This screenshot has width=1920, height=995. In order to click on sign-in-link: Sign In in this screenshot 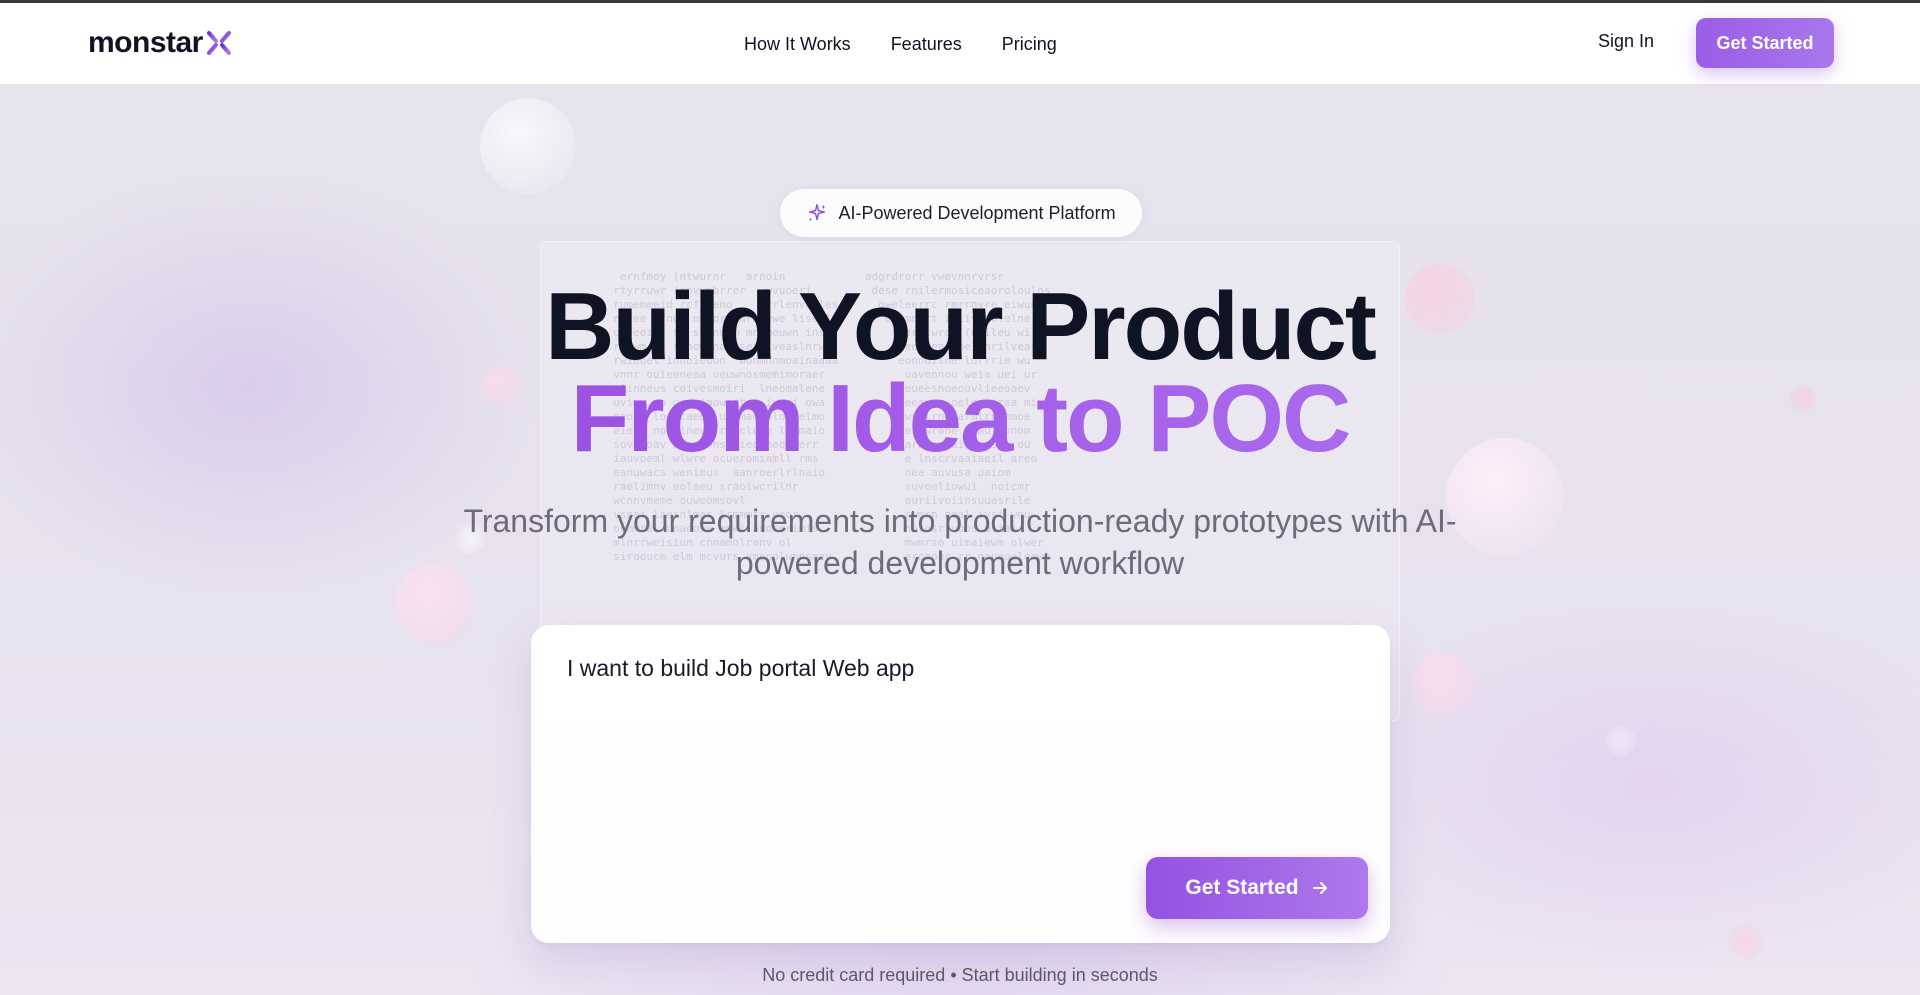, I will do `click(1626, 41)`.